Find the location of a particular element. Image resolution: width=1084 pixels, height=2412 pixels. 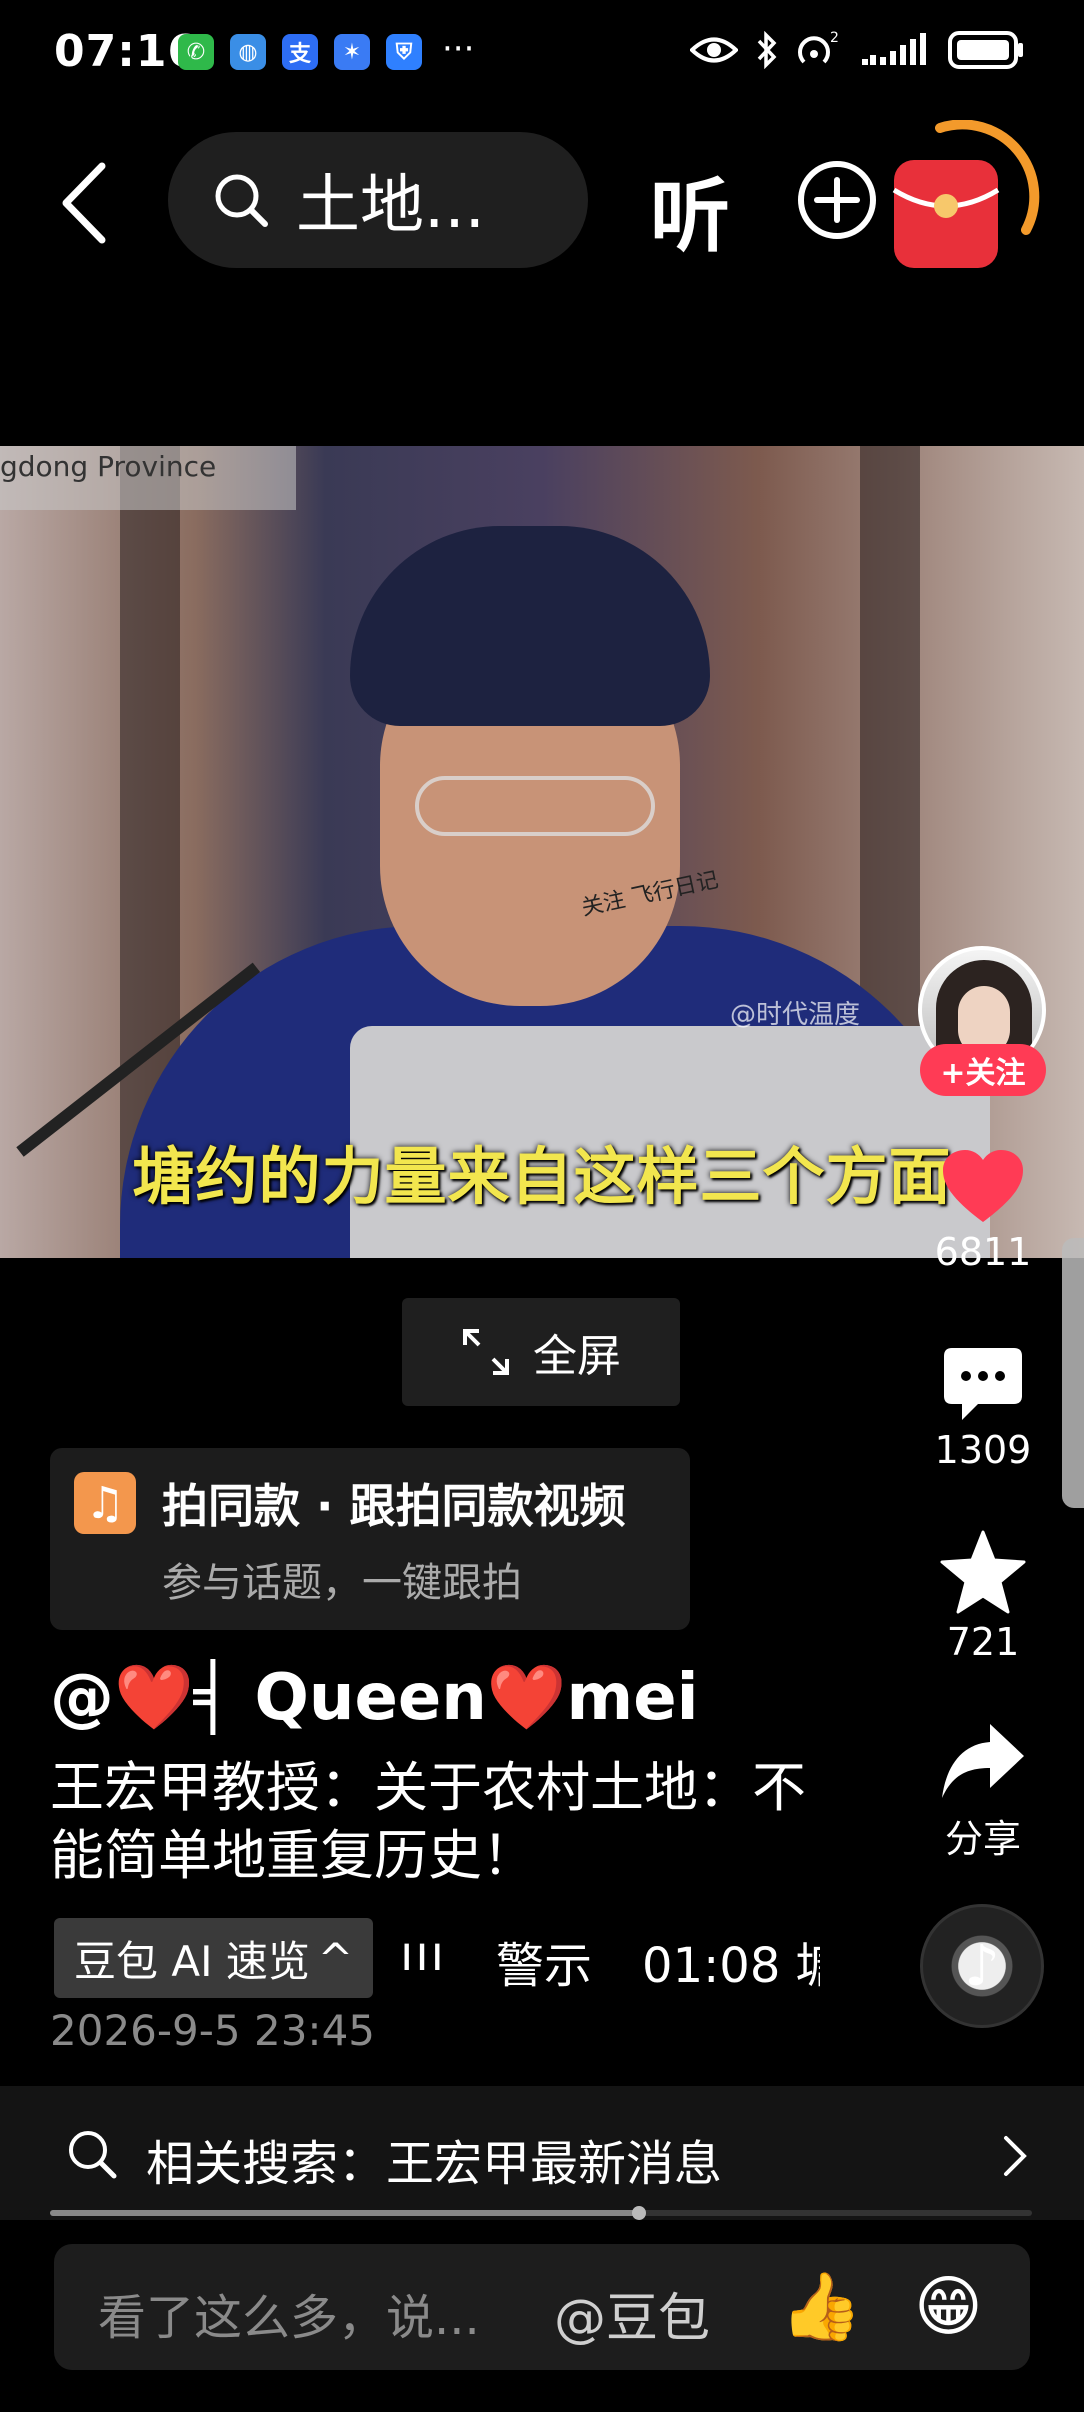

comment-input: 看了这么多，说... @豆包 👍 😁 is located at coordinates (542, 2307).